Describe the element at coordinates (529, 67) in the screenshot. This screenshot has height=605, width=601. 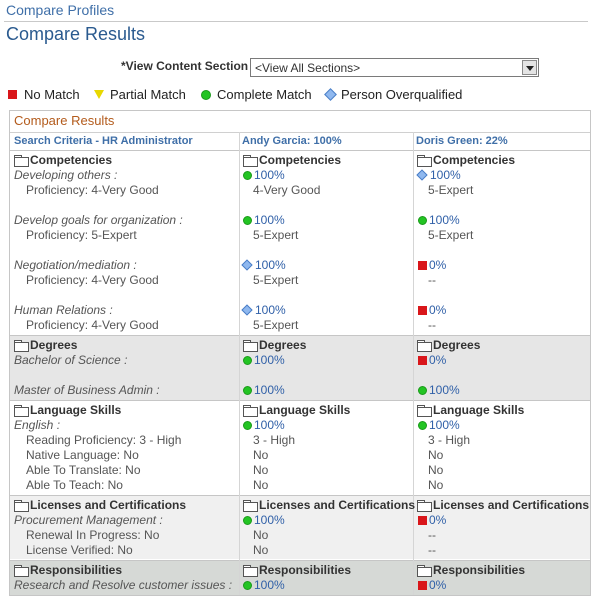
I see `chevron-down-icon` at that location.